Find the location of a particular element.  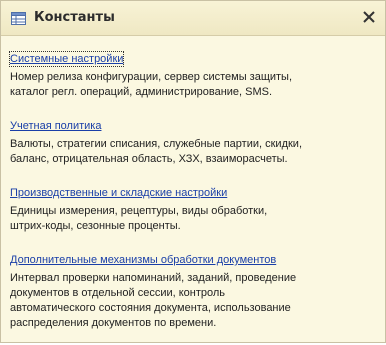

window-title: Константы is located at coordinates (74, 17).